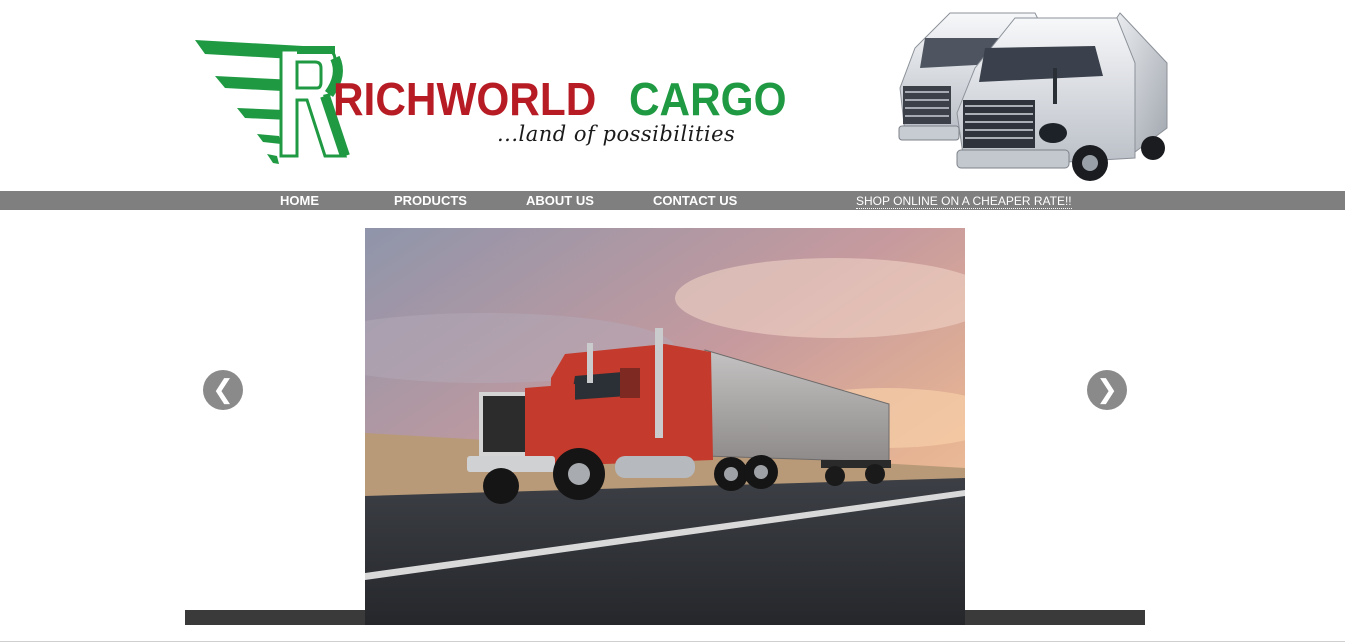  I want to click on brand-name-first: RICHWORLD, so click(465, 99).